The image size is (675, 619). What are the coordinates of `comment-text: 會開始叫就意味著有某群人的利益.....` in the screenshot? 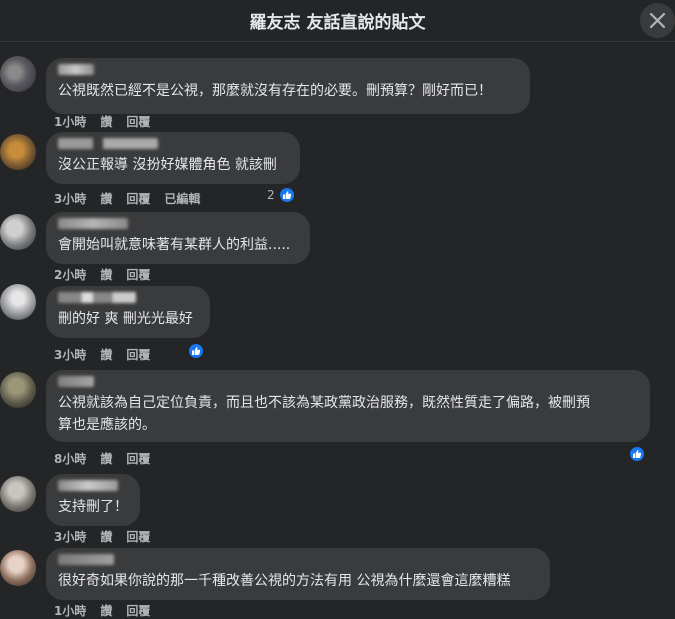 It's located at (174, 245).